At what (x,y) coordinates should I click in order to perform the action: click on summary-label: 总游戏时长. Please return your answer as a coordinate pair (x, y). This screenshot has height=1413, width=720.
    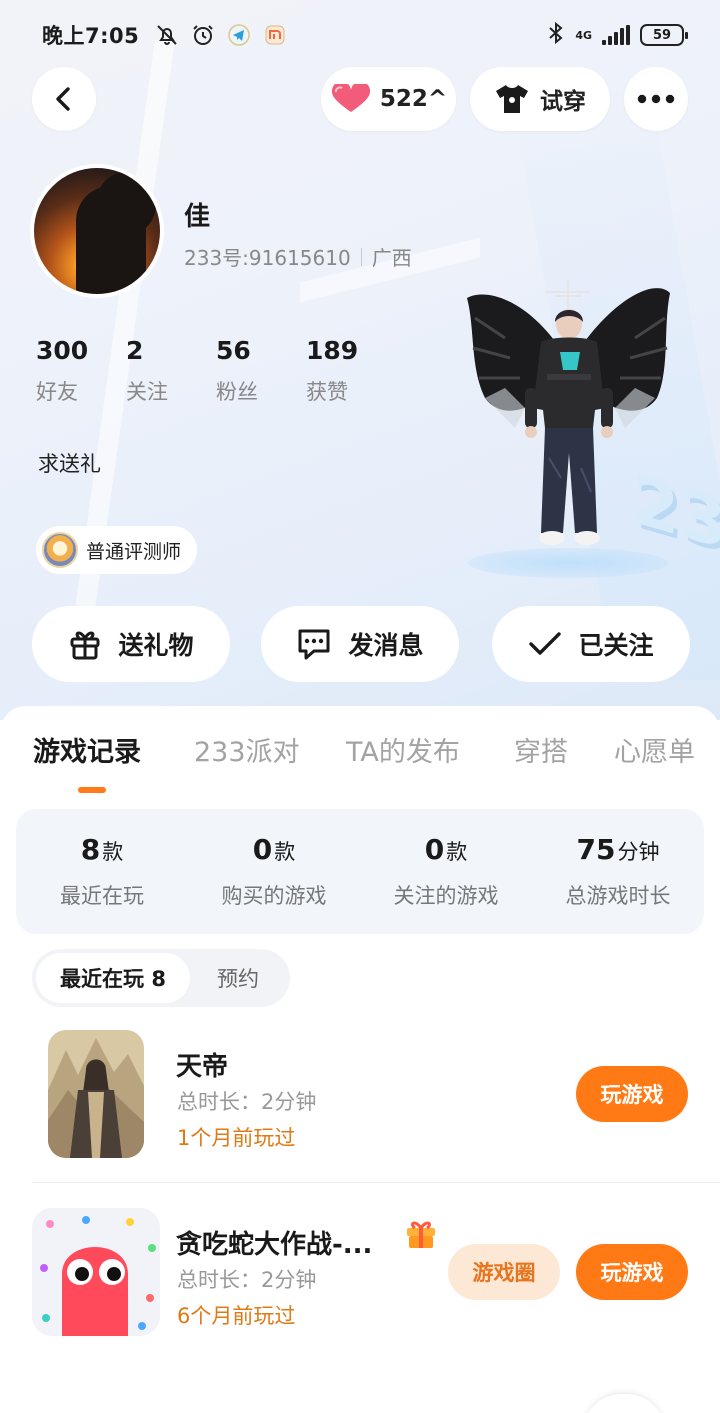
    Looking at the image, I should click on (618, 896).